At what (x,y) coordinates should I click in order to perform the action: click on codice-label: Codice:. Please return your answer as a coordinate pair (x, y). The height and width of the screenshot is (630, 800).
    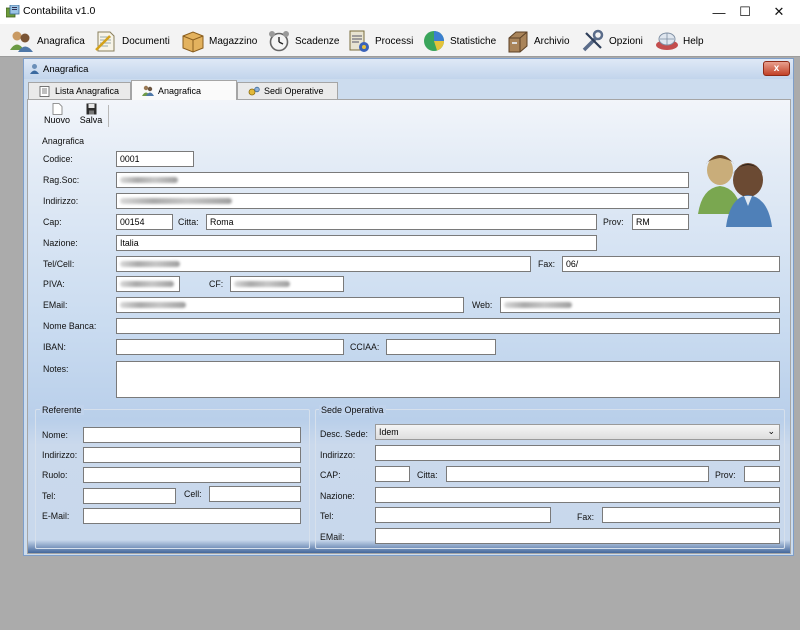
    Looking at the image, I should click on (58, 159).